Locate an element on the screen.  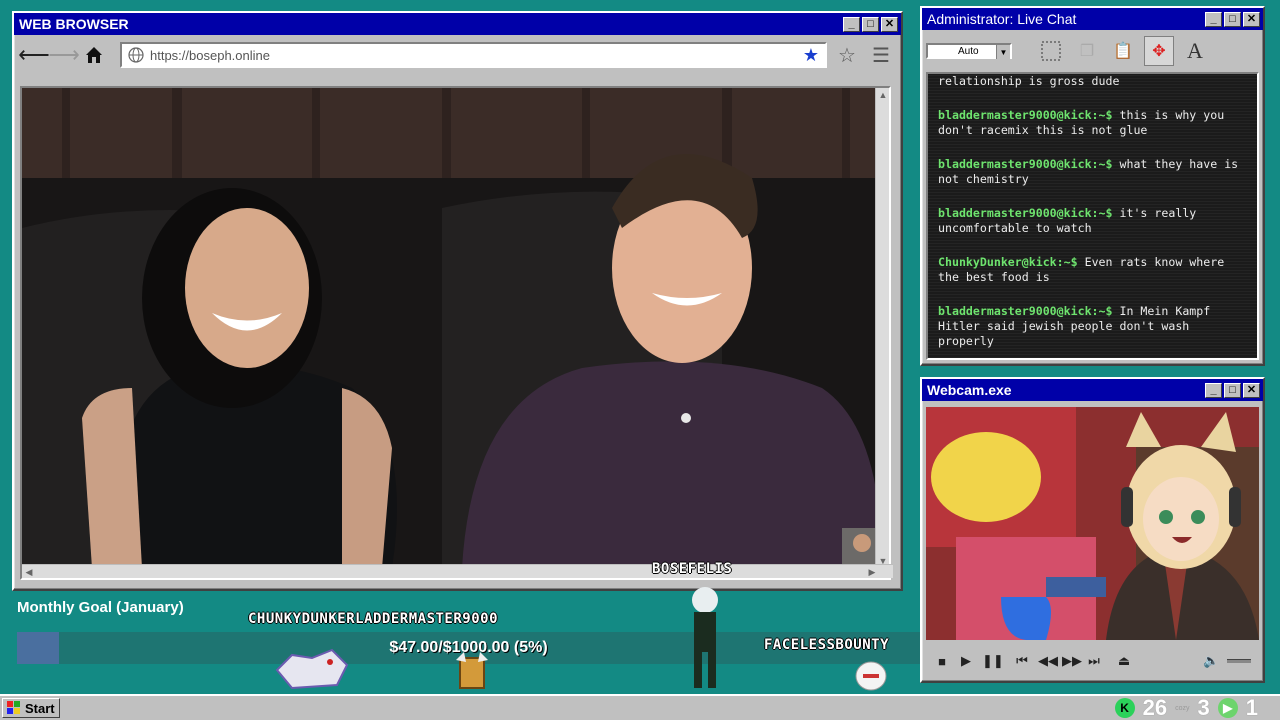
goal-title: Monthly Goal (January) is located at coordinates (100, 607).